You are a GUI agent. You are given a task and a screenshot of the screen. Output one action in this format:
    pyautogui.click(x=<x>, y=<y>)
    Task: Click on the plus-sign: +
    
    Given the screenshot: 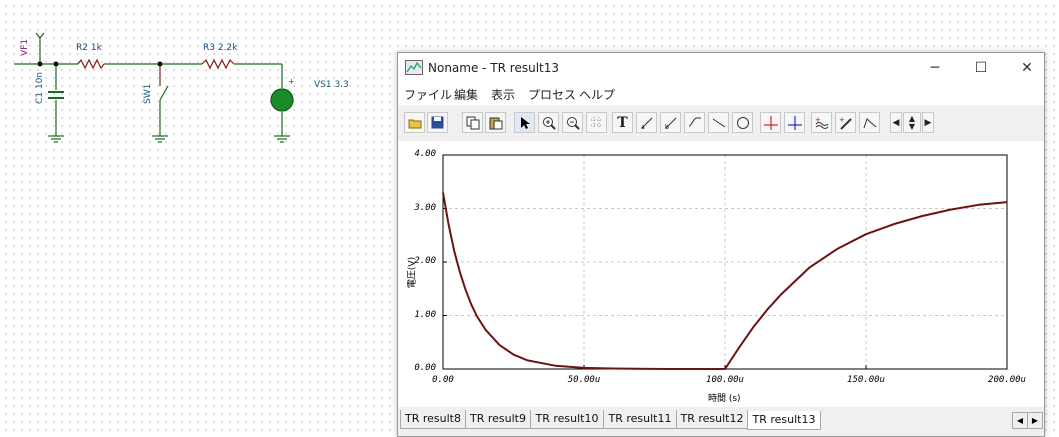 What is the action you would take?
    pyautogui.click(x=291, y=81)
    